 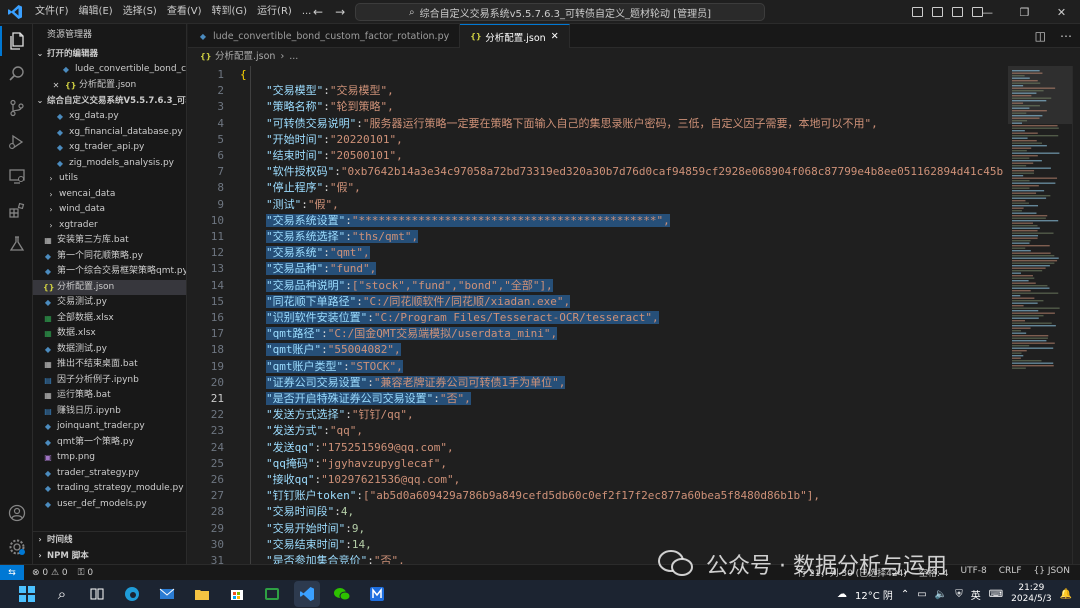 What do you see at coordinates (1040, 226) in the screenshot?
I see `minimap` at bounding box center [1040, 226].